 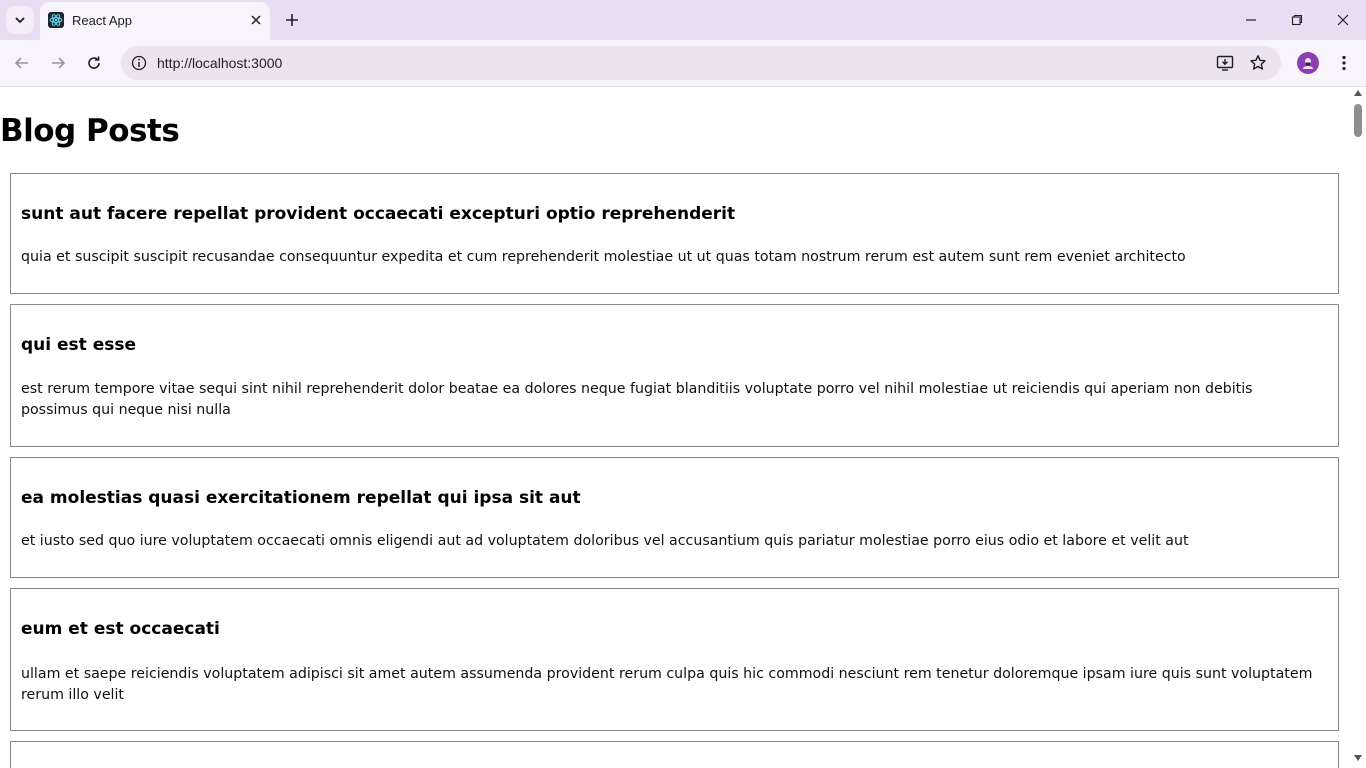 I want to click on minimize-icon, so click(x=1251, y=20).